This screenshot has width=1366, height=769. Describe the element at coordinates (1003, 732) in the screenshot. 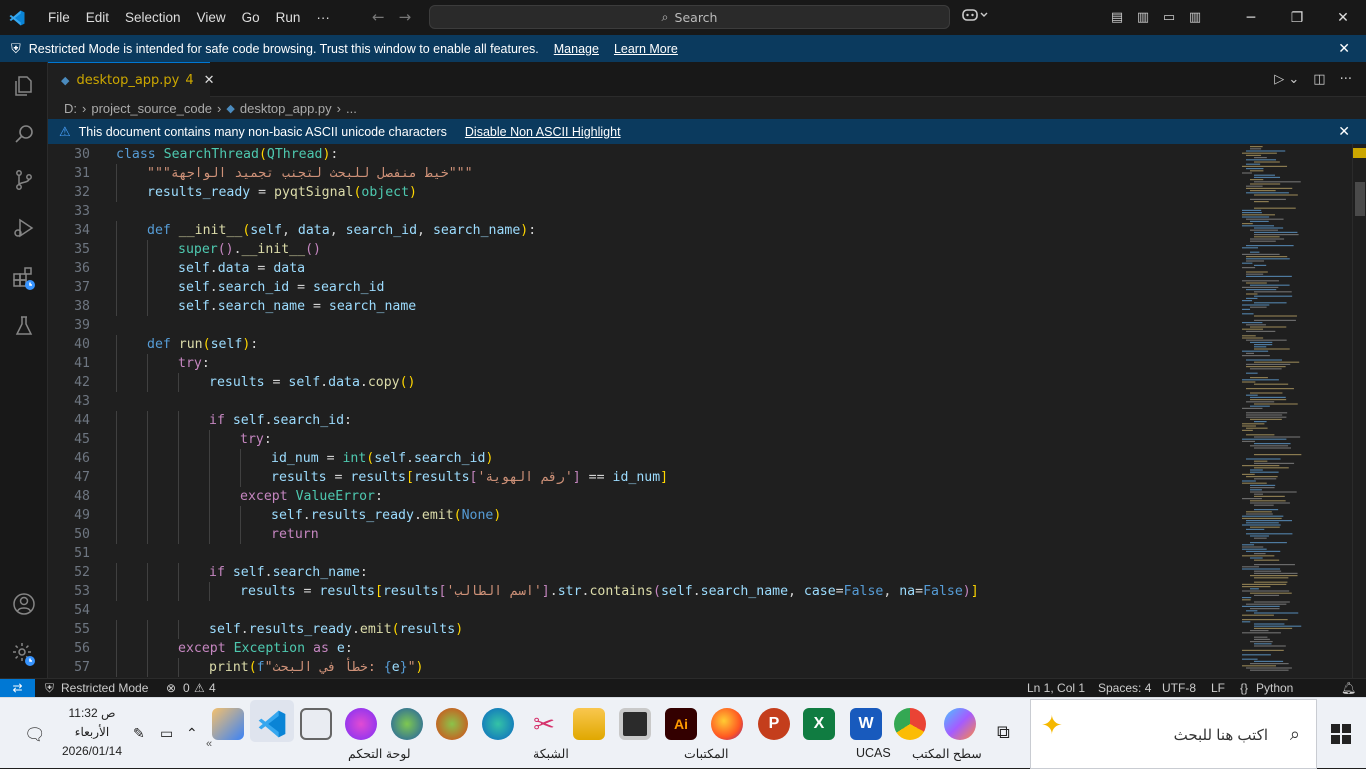

I see `task-view-icon: ⧉` at that location.